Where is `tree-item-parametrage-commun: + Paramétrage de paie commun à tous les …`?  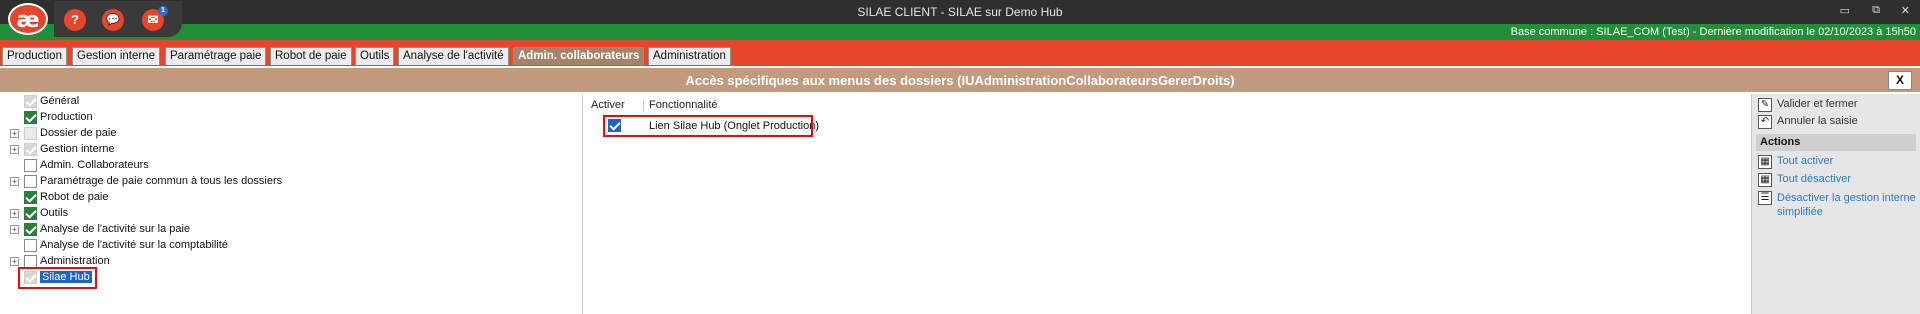 tree-item-parametrage-commun: + Paramétrage de paie commun à tous les … is located at coordinates (290, 181).